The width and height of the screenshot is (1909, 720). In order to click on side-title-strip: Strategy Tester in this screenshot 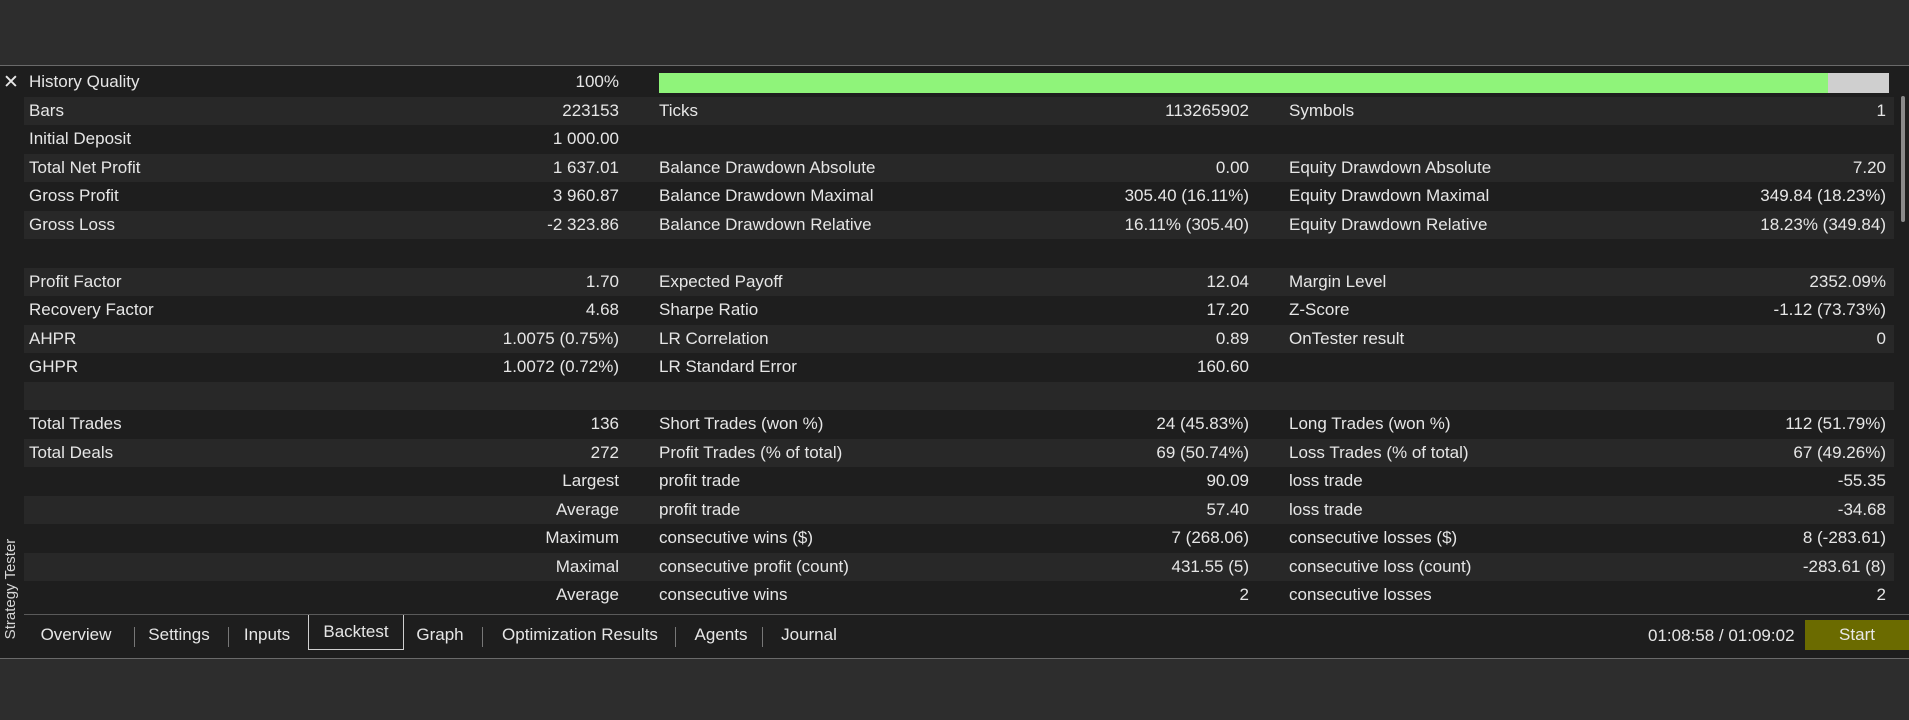, I will do `click(11, 362)`.